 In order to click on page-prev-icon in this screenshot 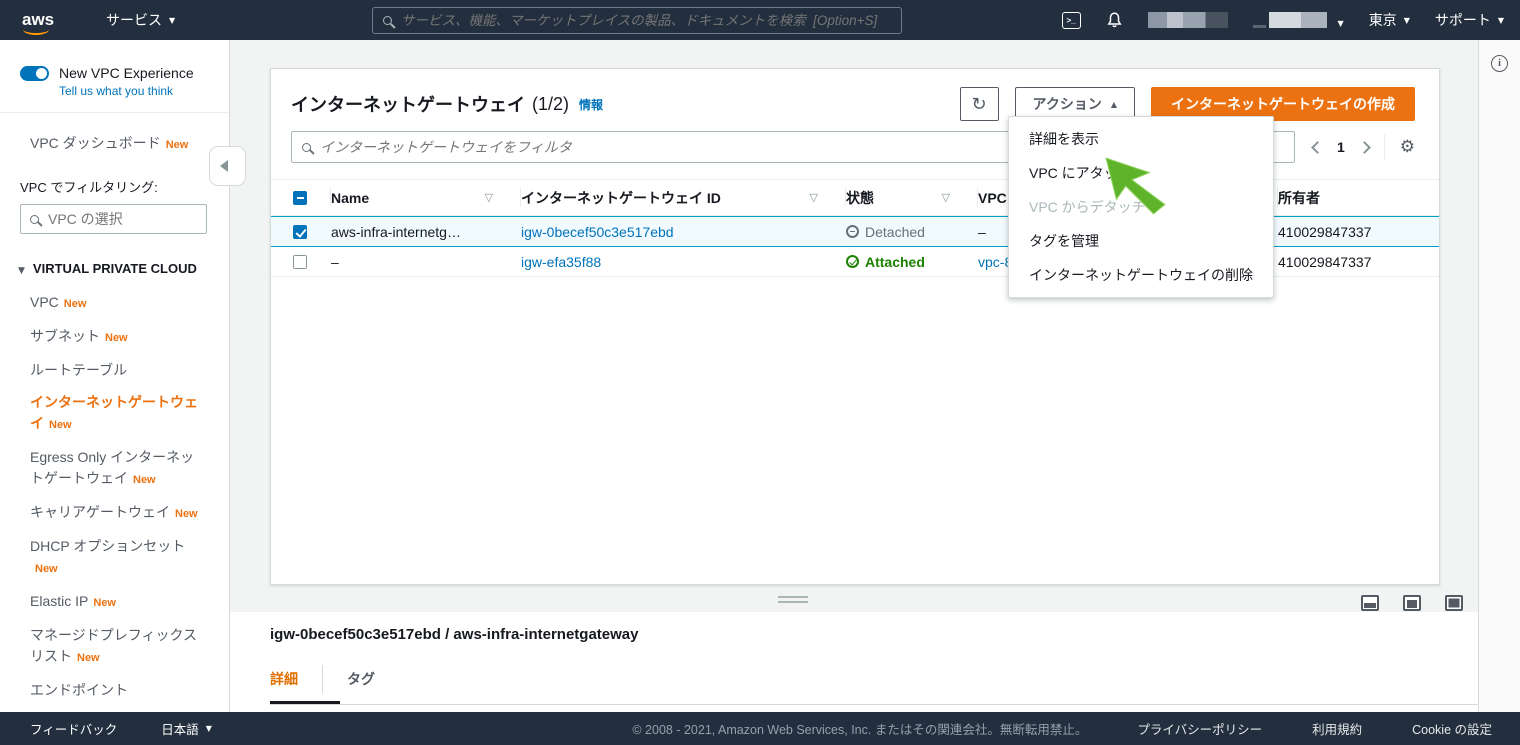, I will do `click(1317, 147)`.